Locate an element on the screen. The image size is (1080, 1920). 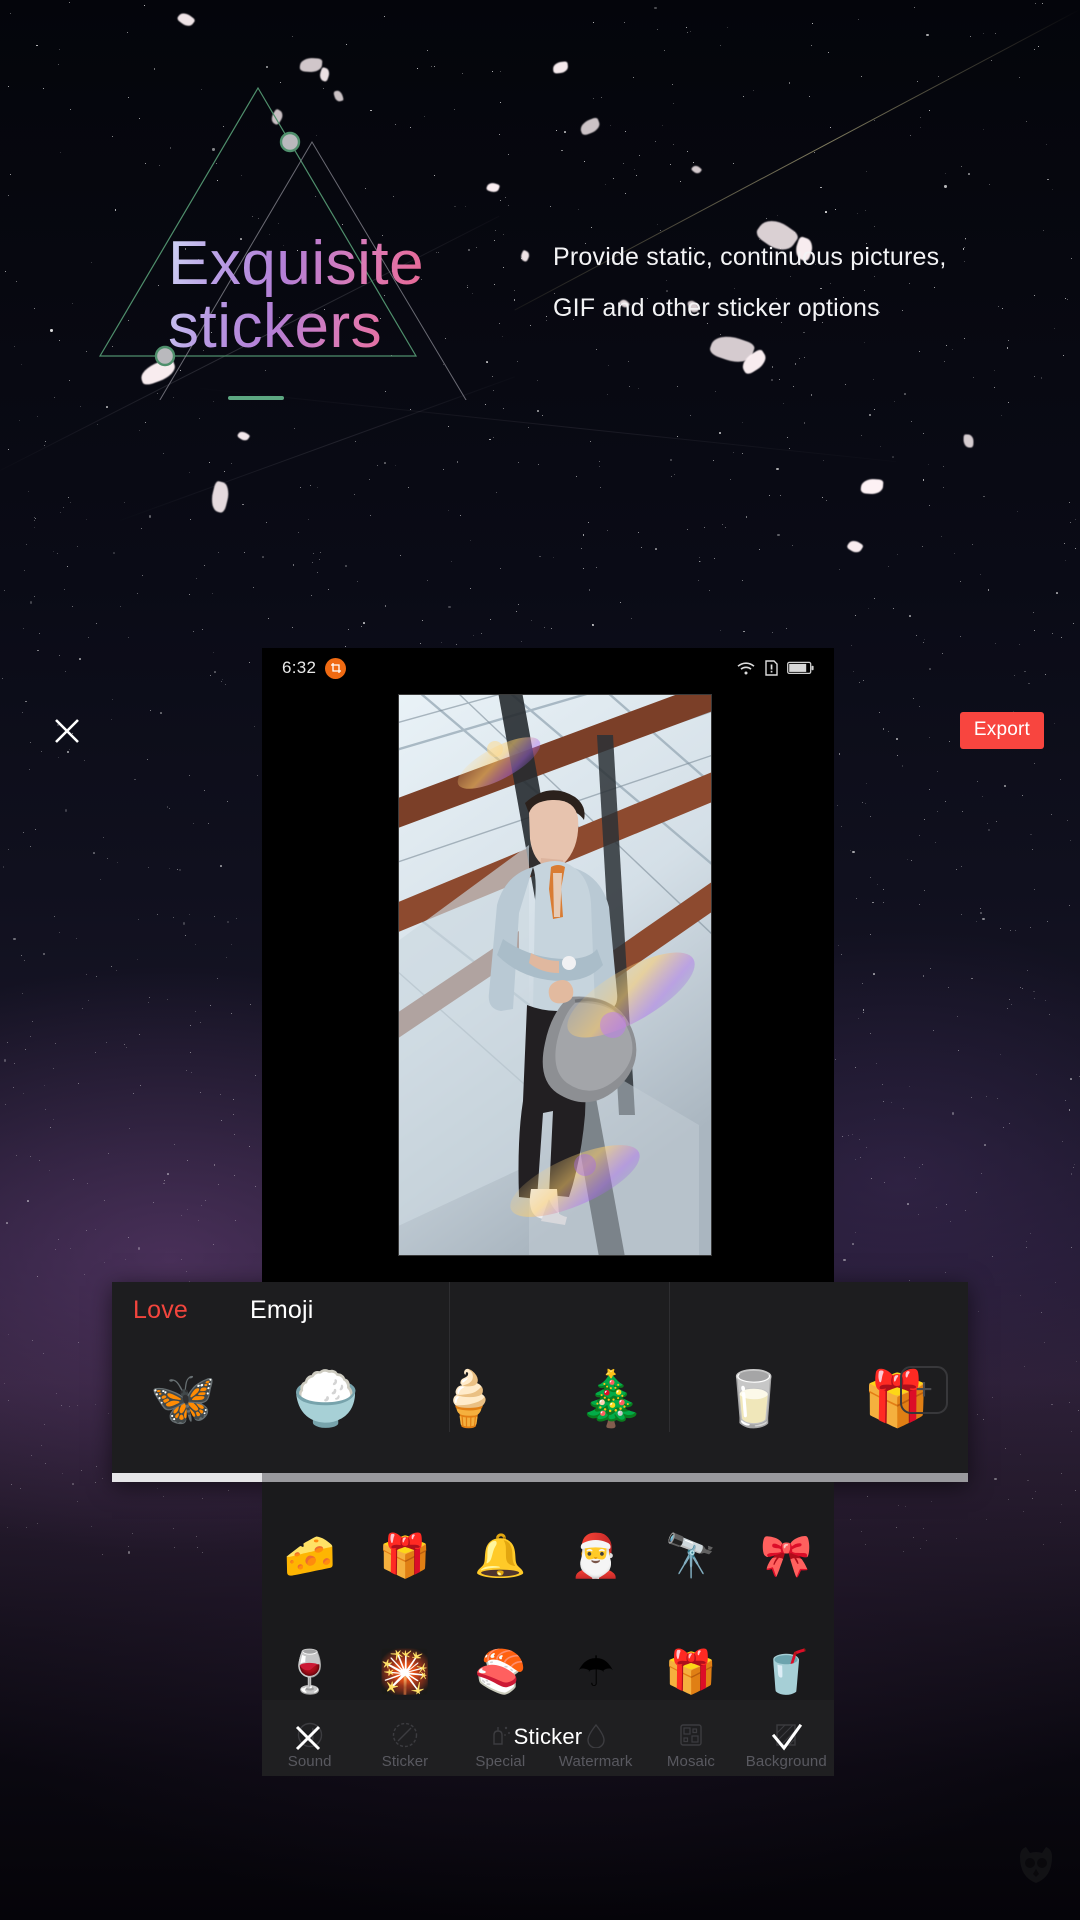
toolbar-item-watermark: Watermark is located at coordinates (595, 1748).